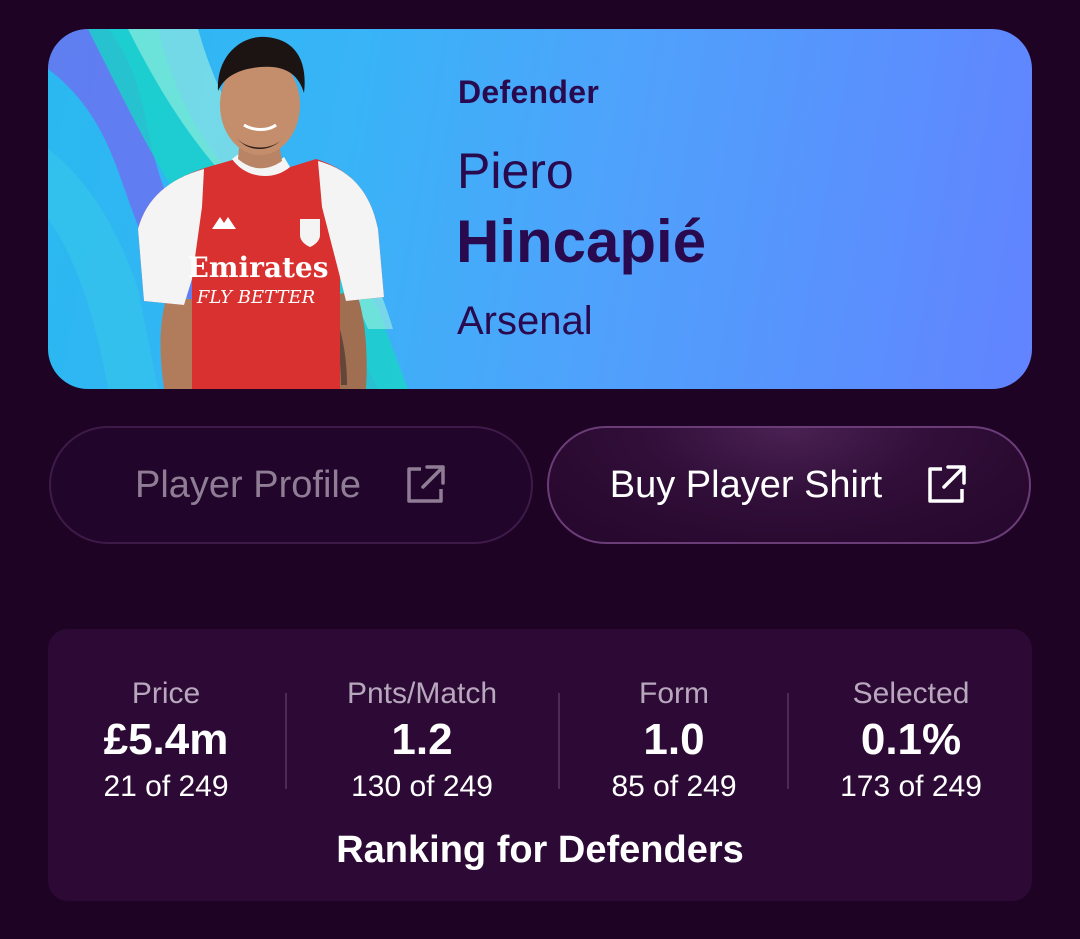  I want to click on stat-rank: 21 of 249, so click(166, 786).